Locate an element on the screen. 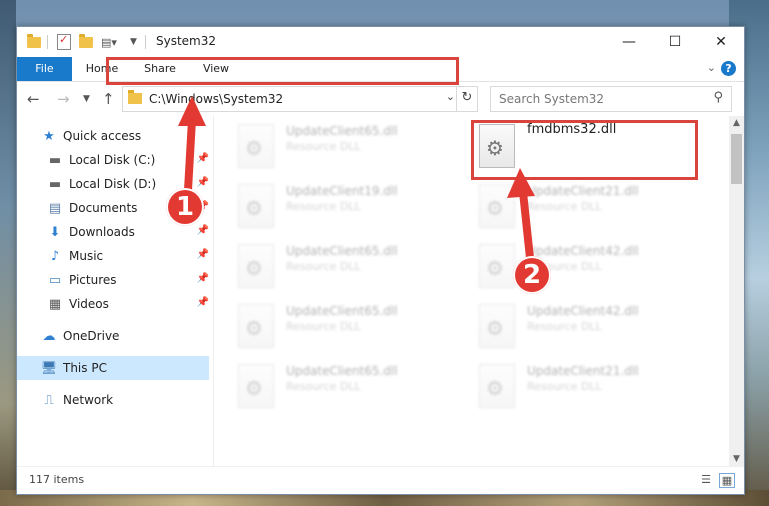 This screenshot has width=769, height=506. downloads-icon: ⬇ is located at coordinates (55, 232).